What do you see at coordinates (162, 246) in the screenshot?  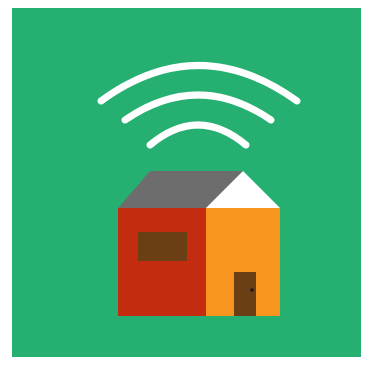 I see `house-window` at bounding box center [162, 246].